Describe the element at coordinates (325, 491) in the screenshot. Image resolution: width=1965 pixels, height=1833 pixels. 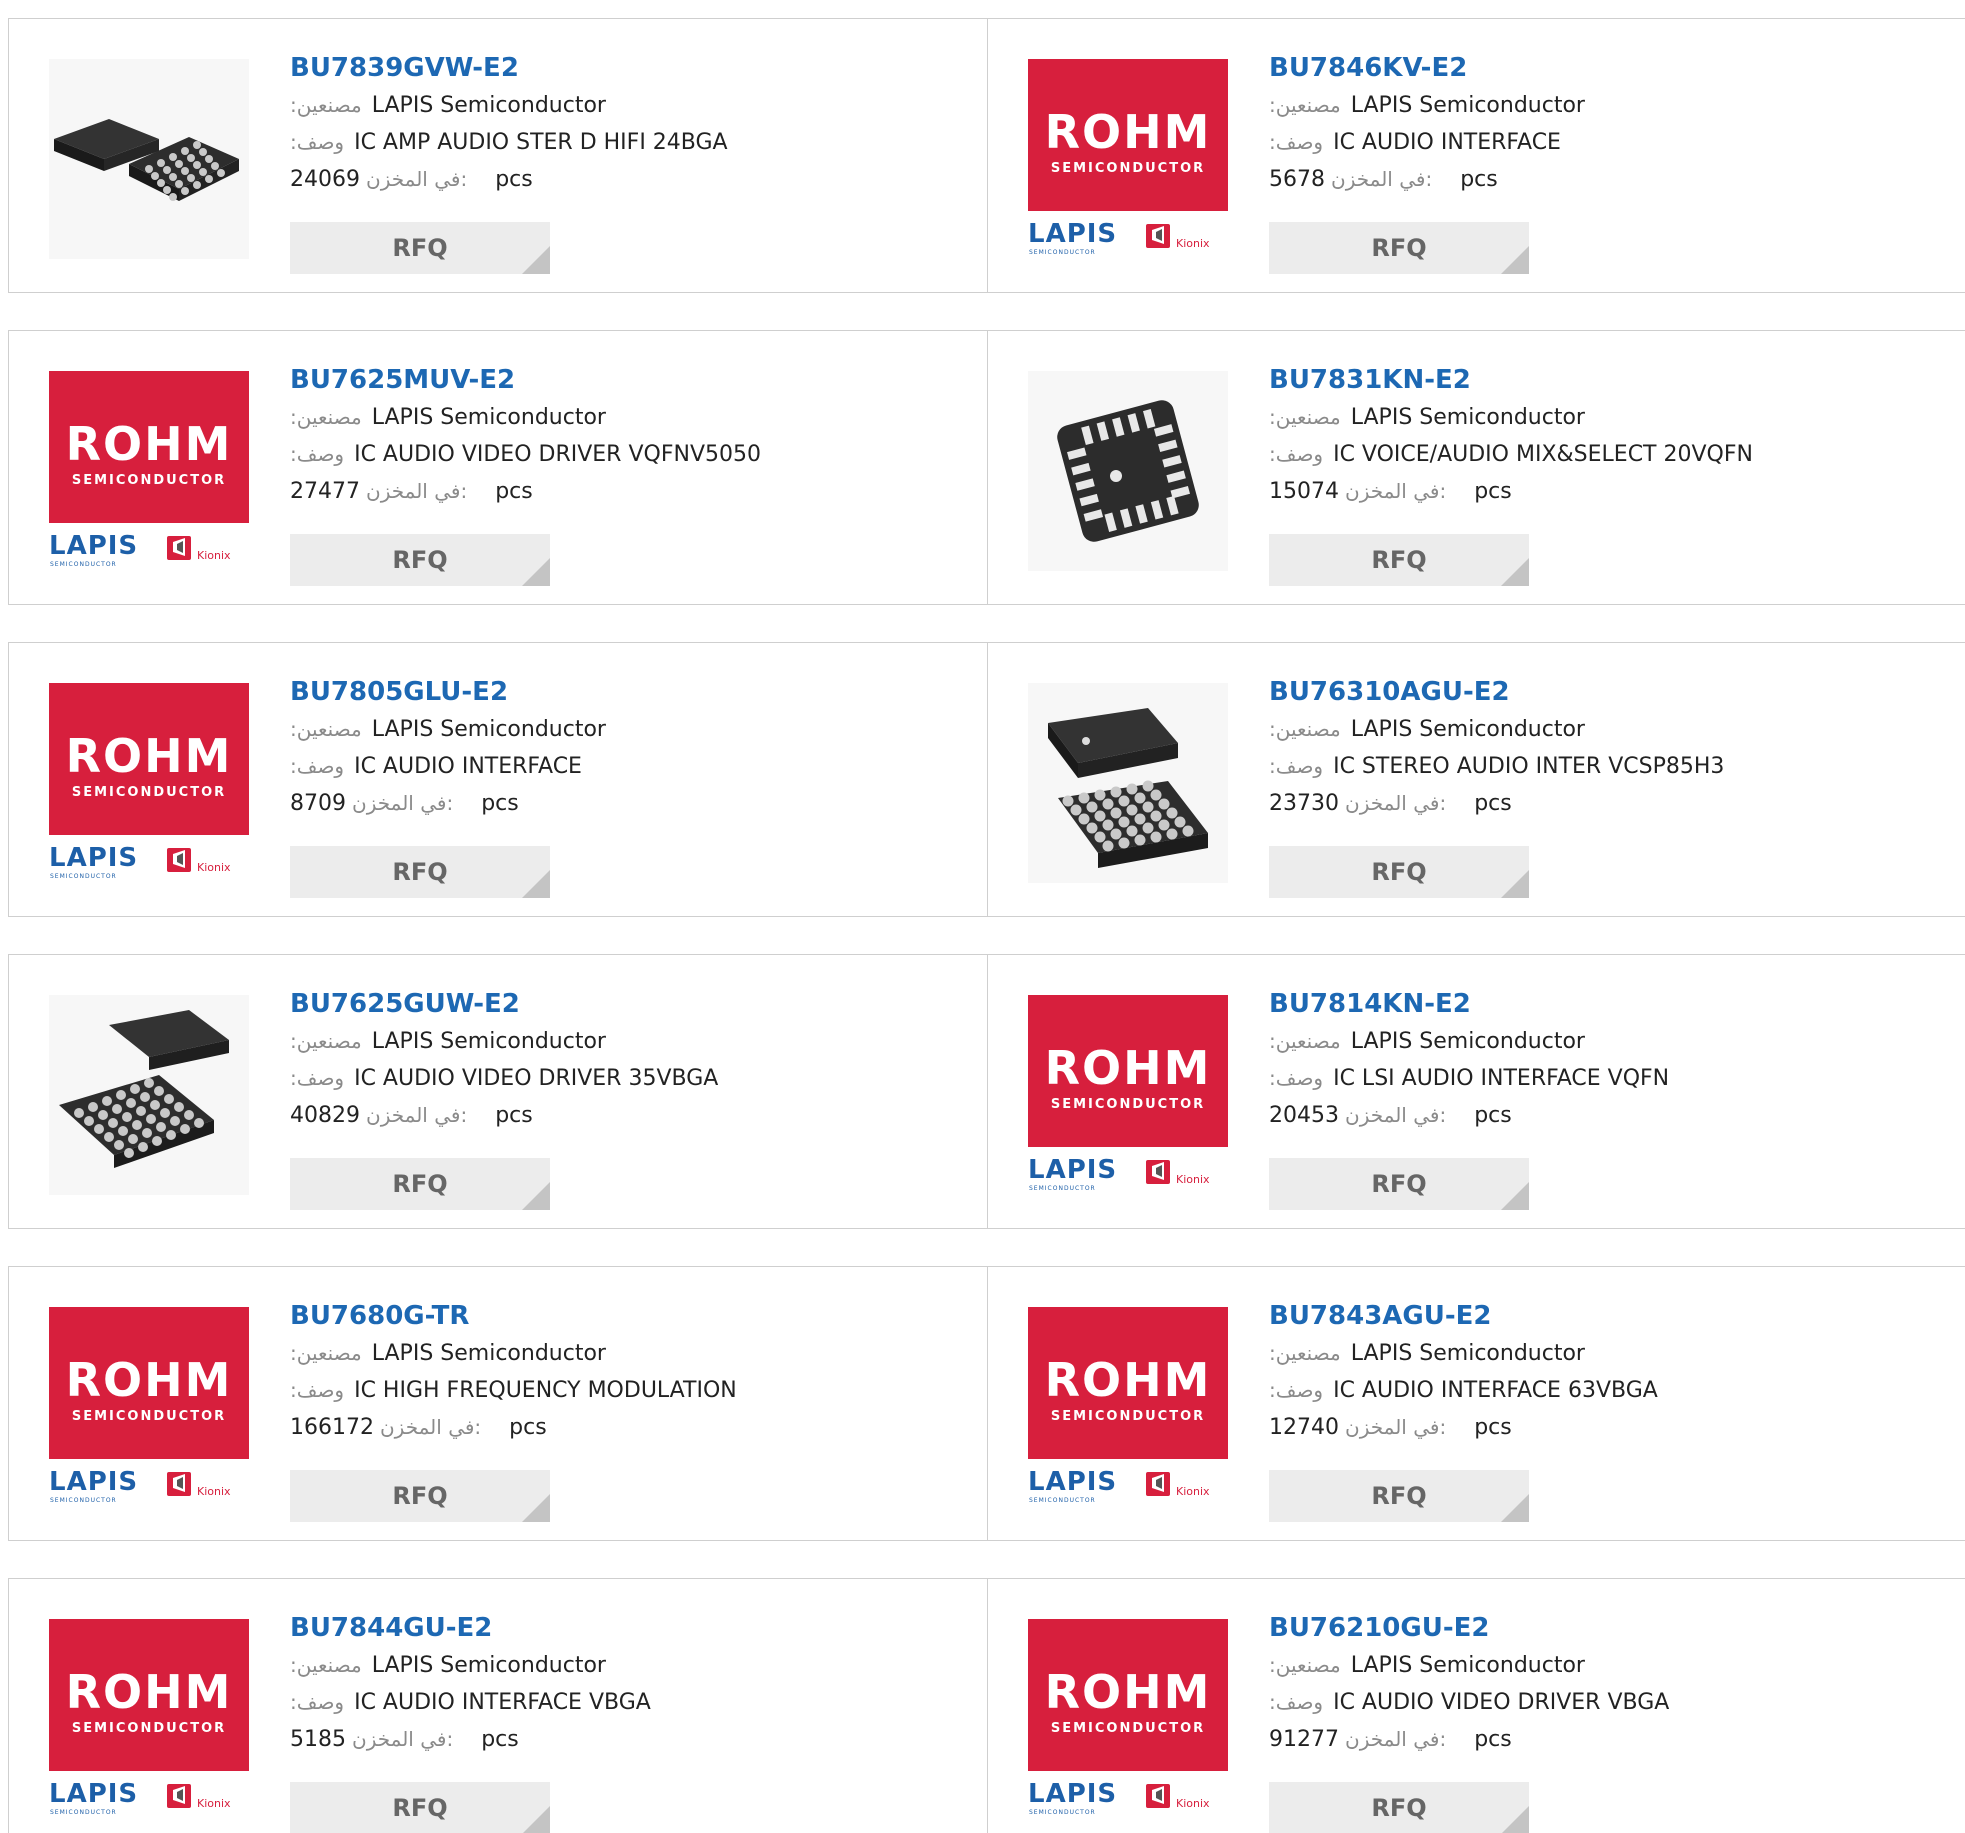
I see `stock-value: 27477` at that location.